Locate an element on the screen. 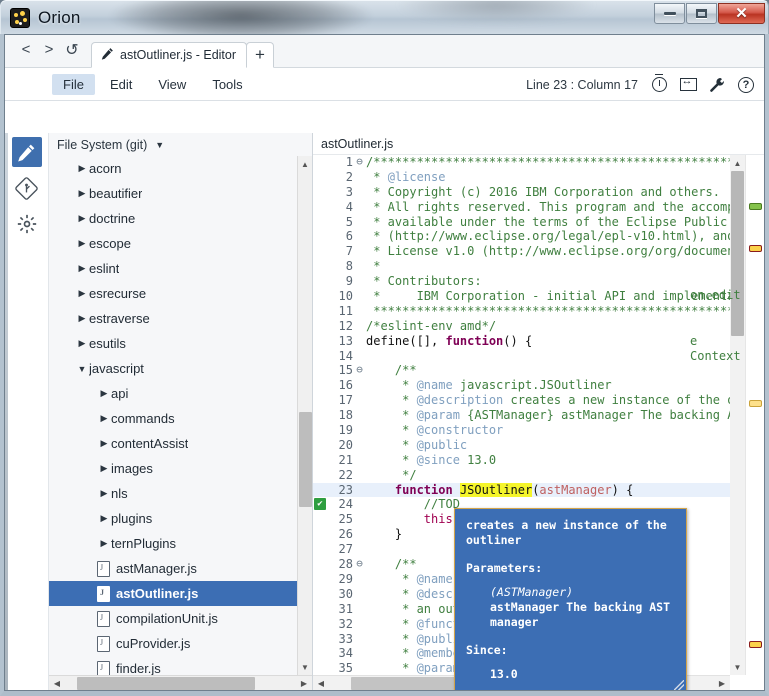 The height and width of the screenshot is (696, 769). sidebar-vertical-scrollbar: ▲ ▼ is located at coordinates (304, 415).